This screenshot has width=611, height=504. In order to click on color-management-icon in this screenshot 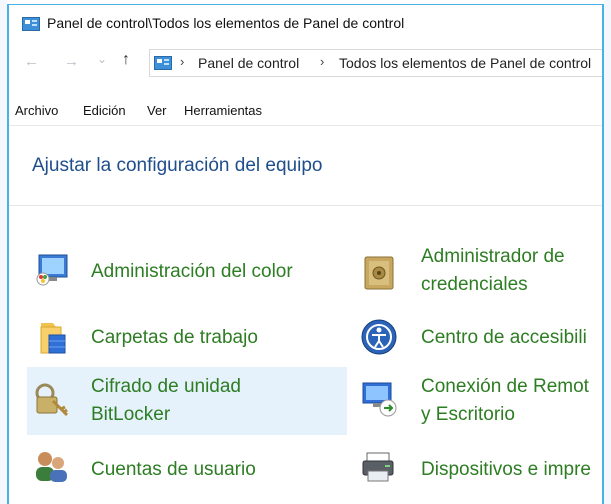, I will do `click(52, 270)`.